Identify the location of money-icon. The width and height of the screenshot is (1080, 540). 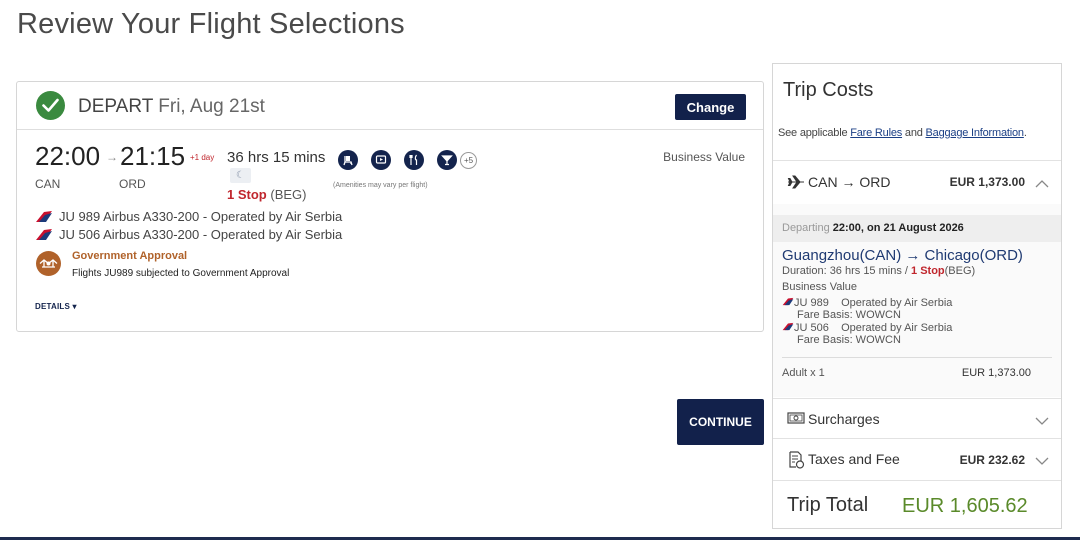
(796, 420).